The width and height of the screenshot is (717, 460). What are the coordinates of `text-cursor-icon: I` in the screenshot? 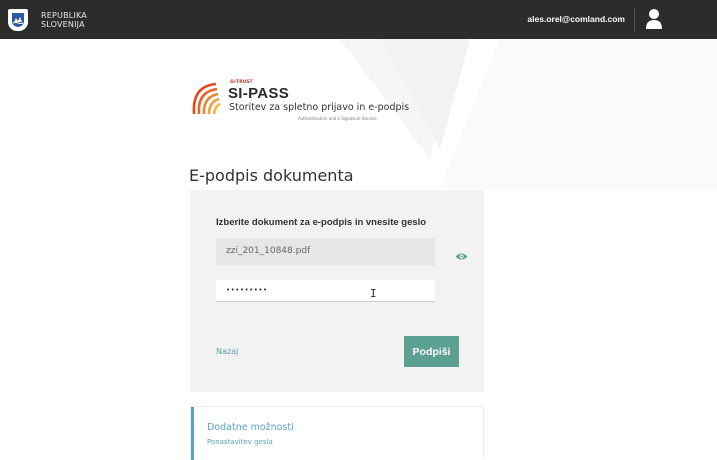 It's located at (373, 293).